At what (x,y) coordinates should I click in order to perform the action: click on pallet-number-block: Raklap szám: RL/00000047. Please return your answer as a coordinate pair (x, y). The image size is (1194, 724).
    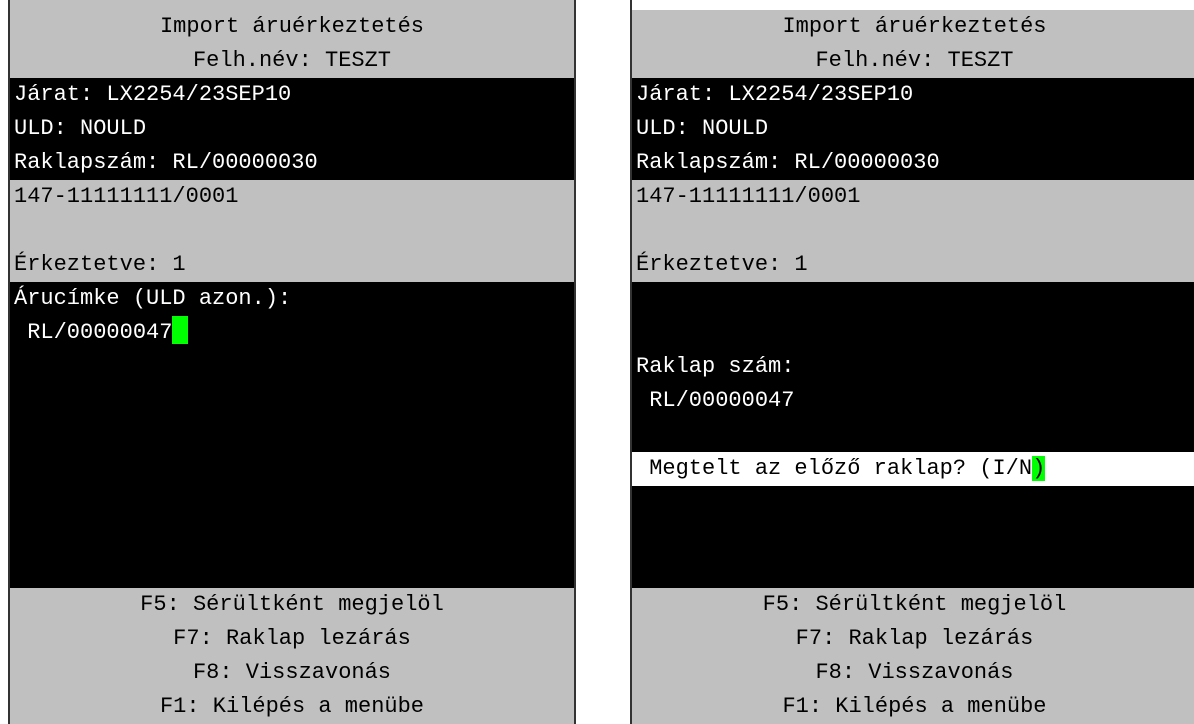
    Looking at the image, I should click on (913, 384).